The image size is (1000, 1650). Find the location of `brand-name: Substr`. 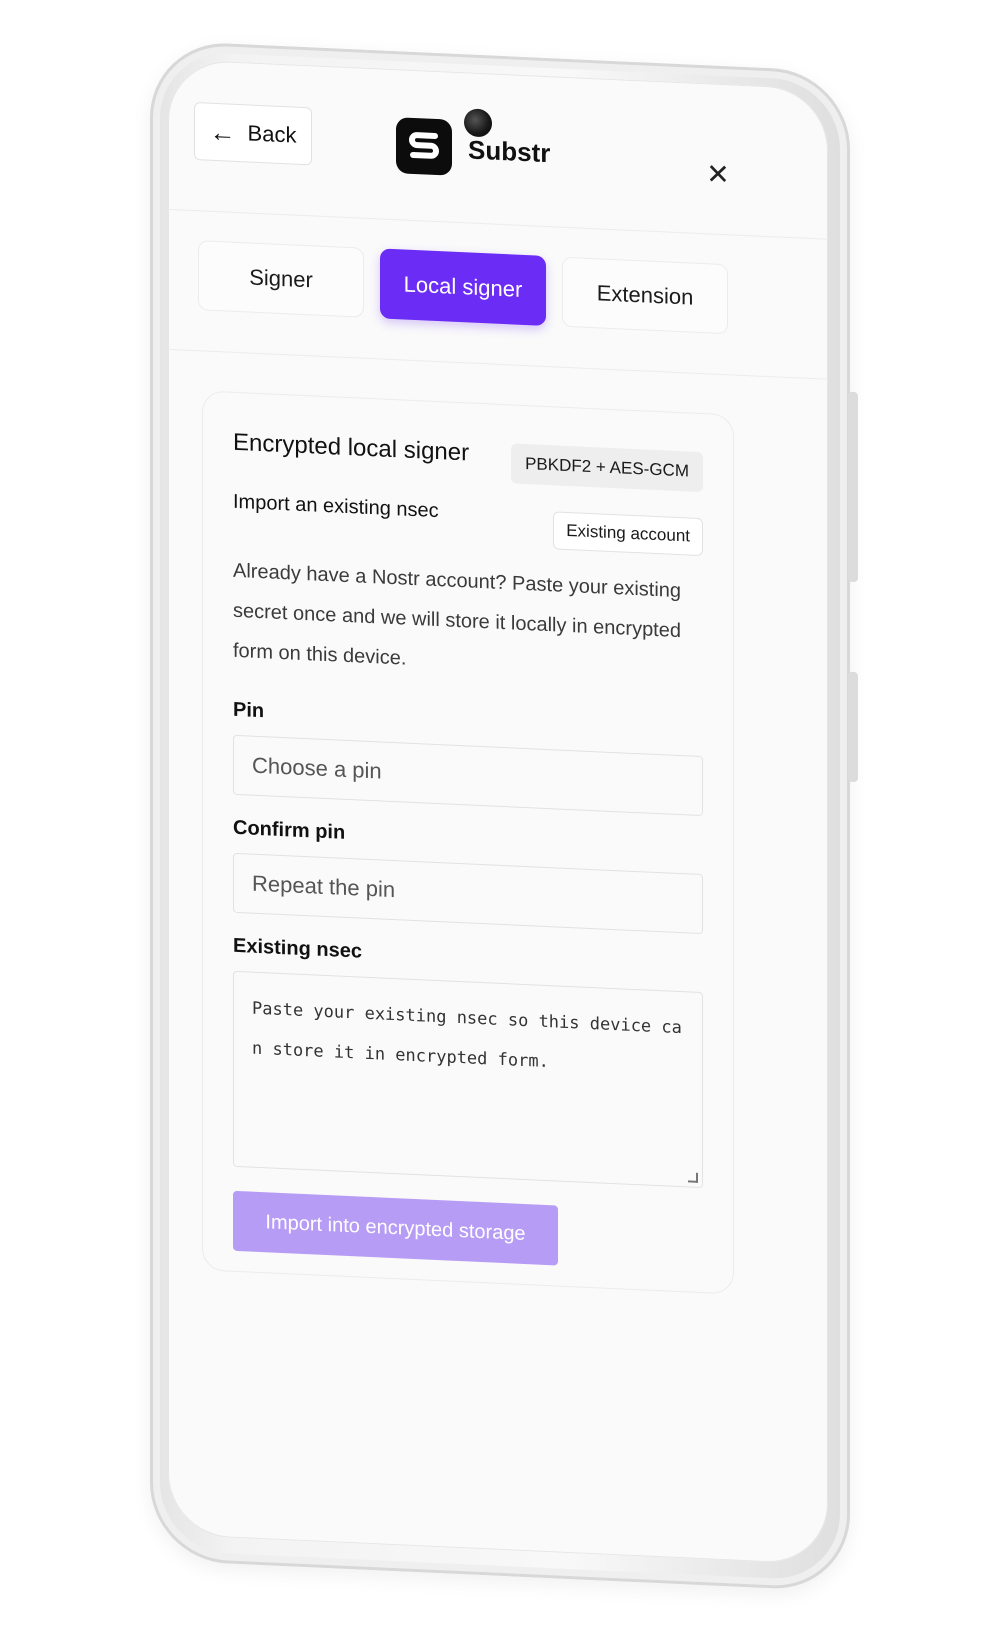

brand-name: Substr is located at coordinates (509, 151).